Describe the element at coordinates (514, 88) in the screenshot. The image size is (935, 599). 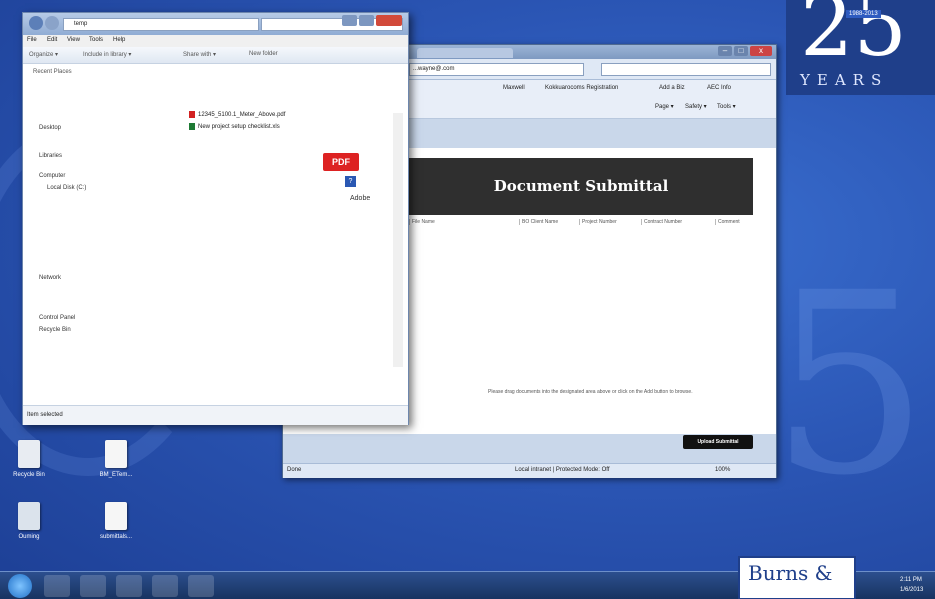
I see `favorite-link: Maxwell` at that location.